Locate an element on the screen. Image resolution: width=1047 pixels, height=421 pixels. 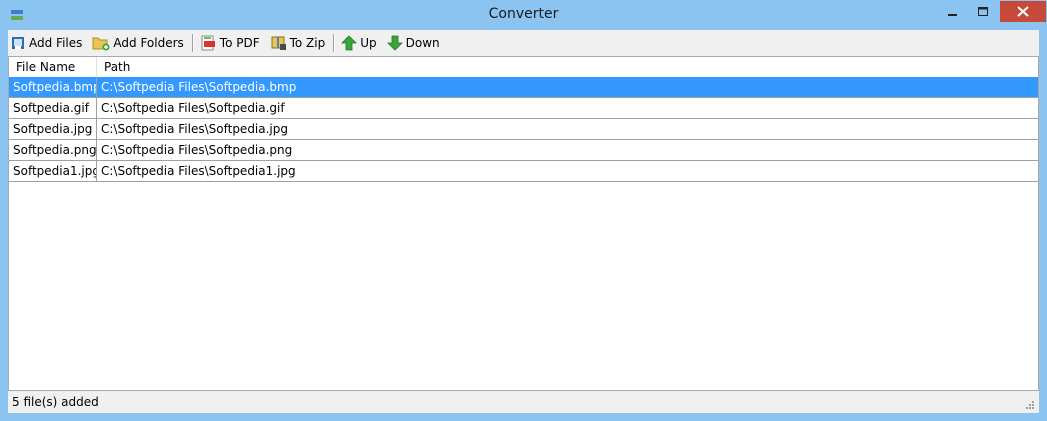
column-header-path: Path is located at coordinates (567, 67).